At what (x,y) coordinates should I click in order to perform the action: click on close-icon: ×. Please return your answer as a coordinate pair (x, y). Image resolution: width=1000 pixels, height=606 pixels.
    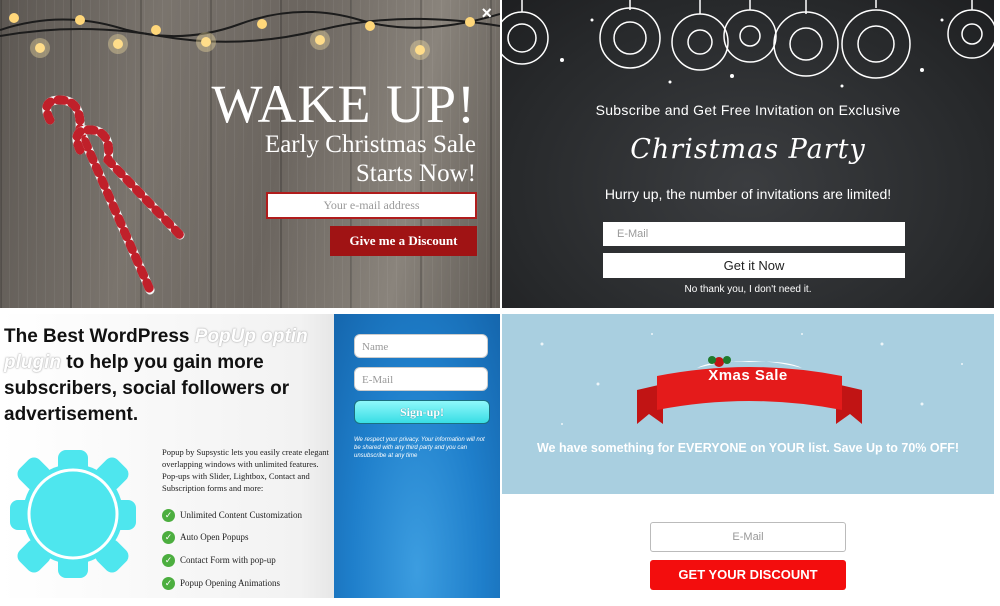
    Looking at the image, I should click on (486, 13).